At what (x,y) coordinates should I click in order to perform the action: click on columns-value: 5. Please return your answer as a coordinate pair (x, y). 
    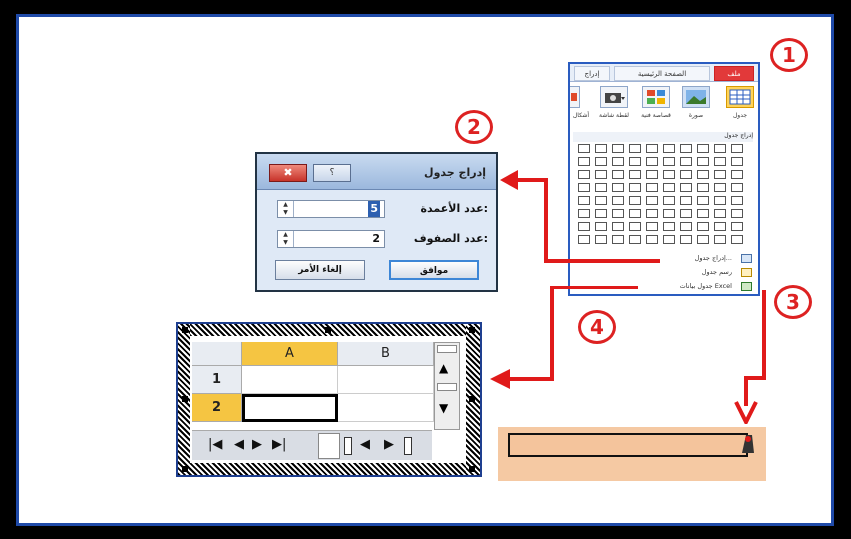
    Looking at the image, I should click on (374, 209).